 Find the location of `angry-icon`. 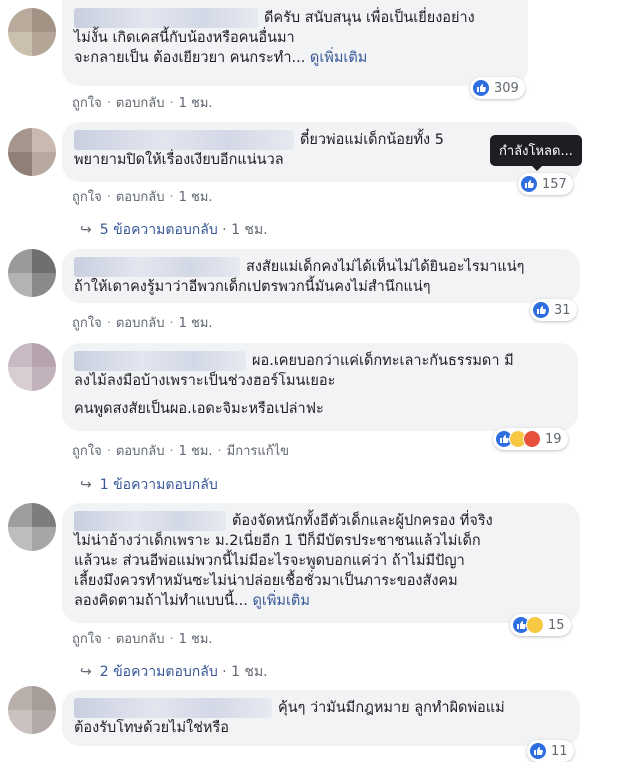

angry-icon is located at coordinates (532, 439).